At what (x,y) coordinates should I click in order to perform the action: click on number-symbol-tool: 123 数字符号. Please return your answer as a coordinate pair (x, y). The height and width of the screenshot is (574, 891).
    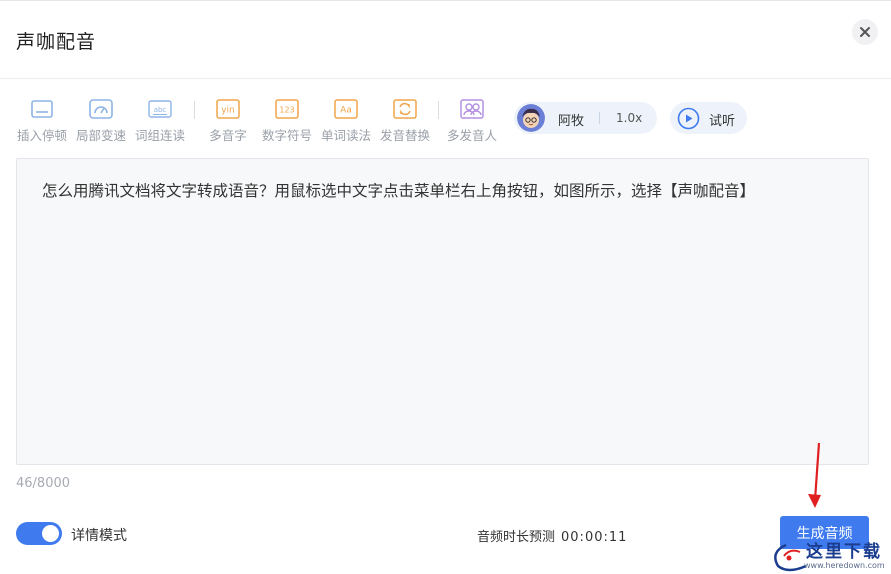
    Looking at the image, I should click on (287, 118).